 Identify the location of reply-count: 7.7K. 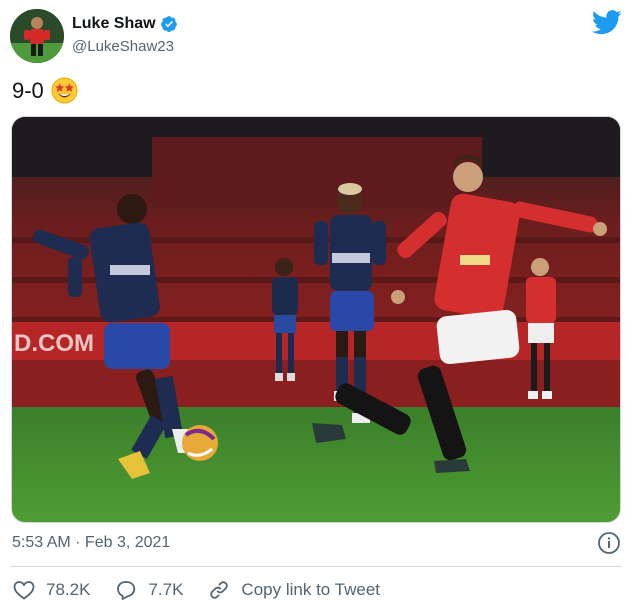
(166, 589).